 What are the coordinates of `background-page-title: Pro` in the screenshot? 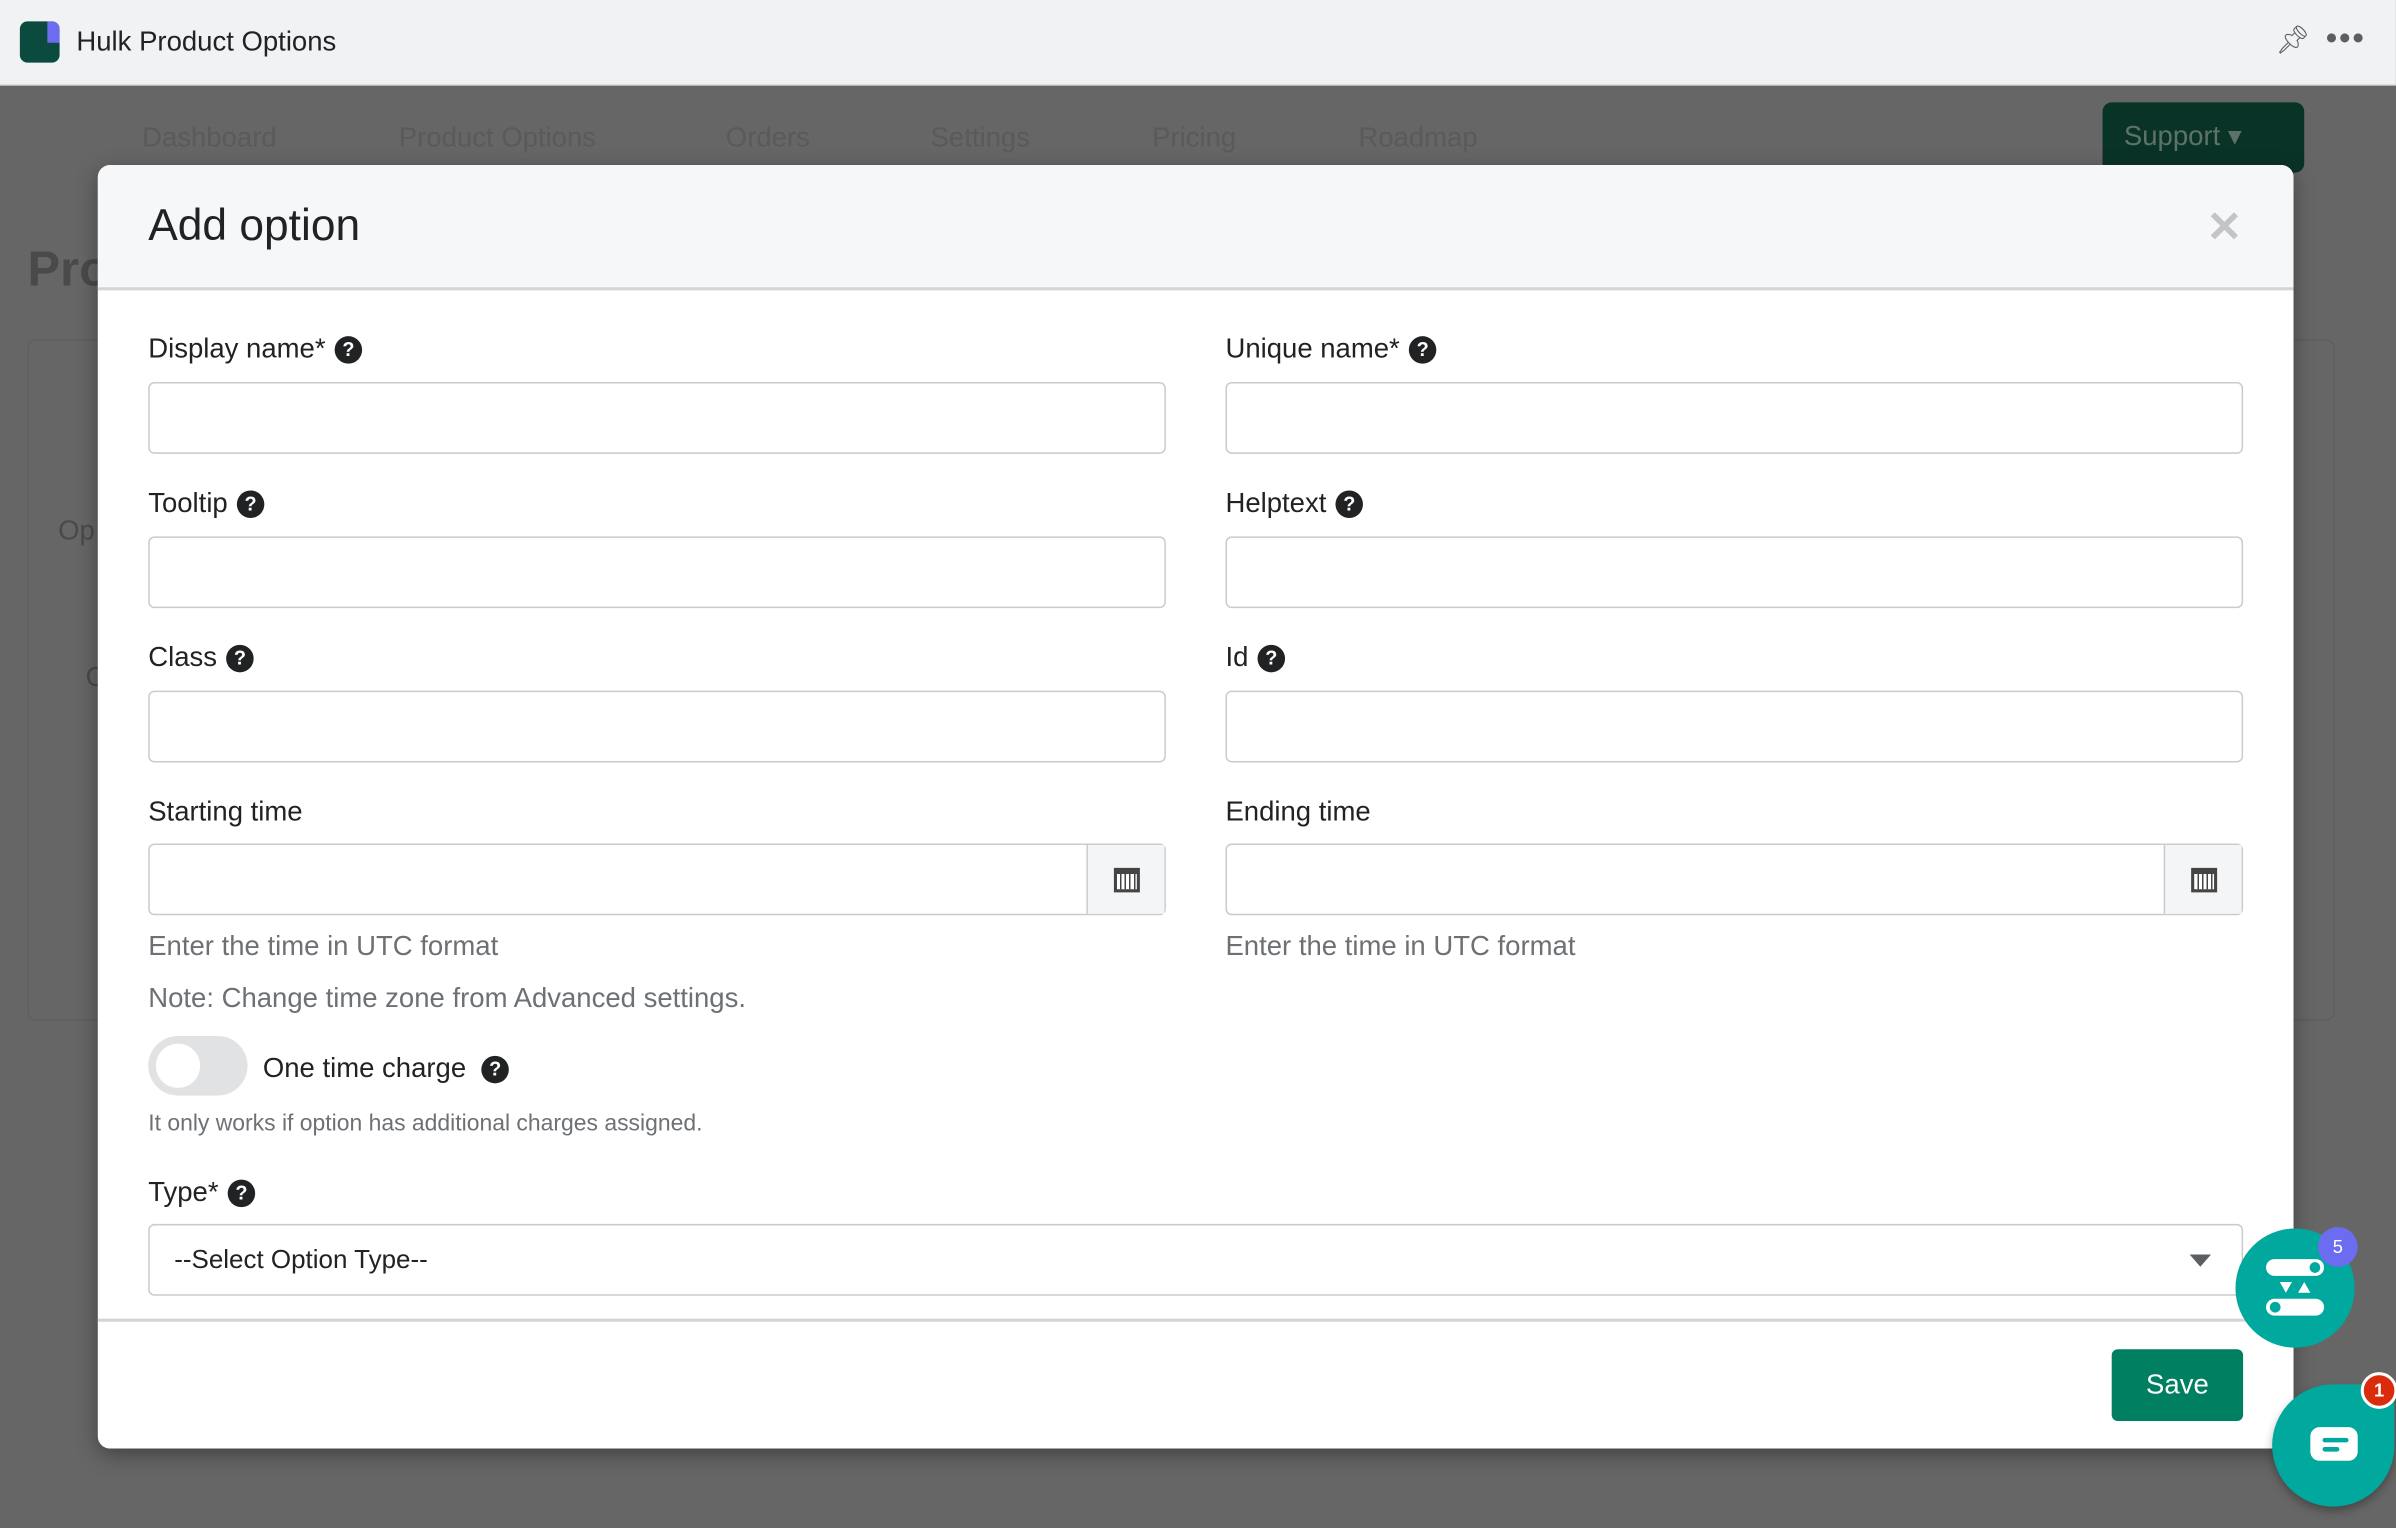 It's located at (68, 269).